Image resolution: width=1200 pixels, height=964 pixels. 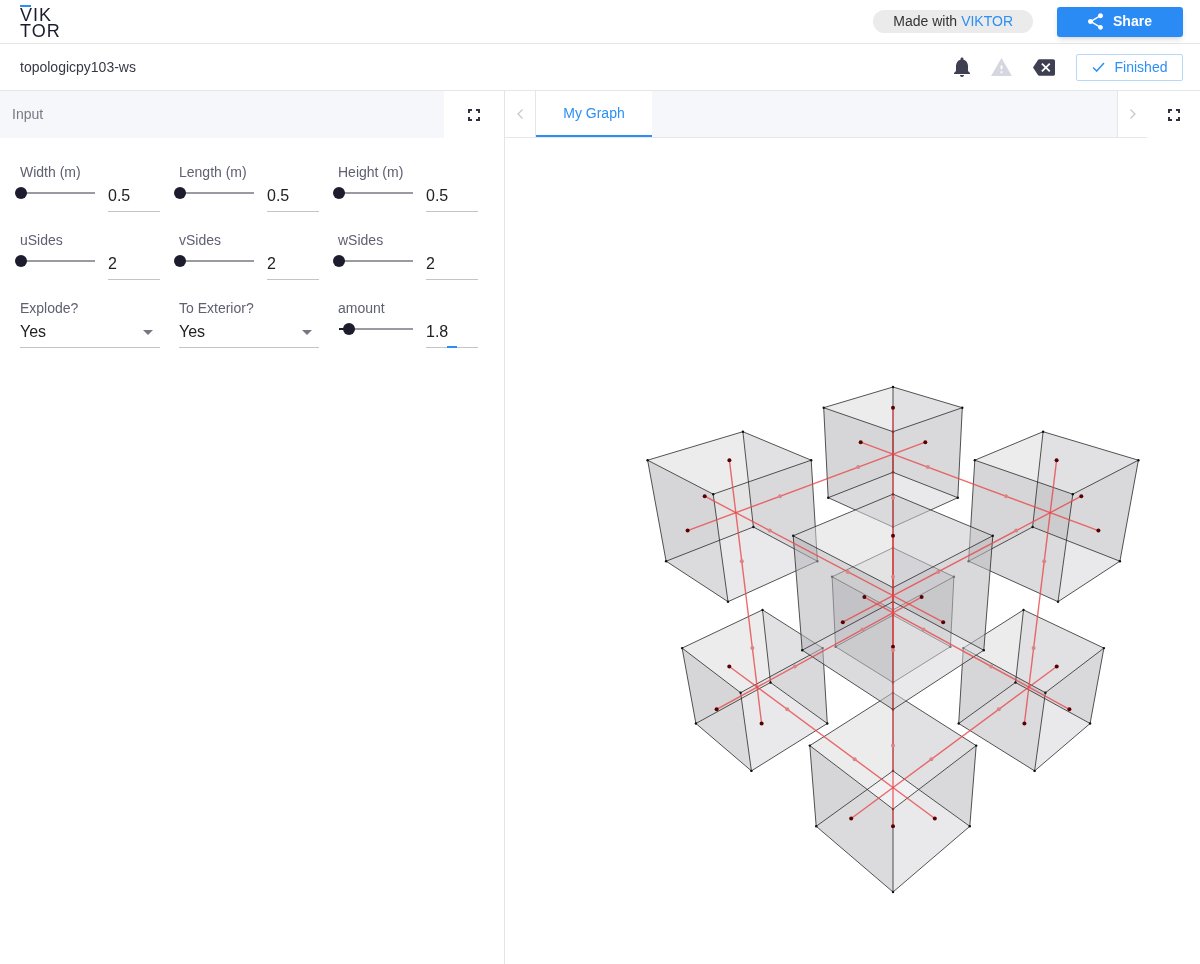 What do you see at coordinates (1096, 21) in the screenshot?
I see `share-icon` at bounding box center [1096, 21].